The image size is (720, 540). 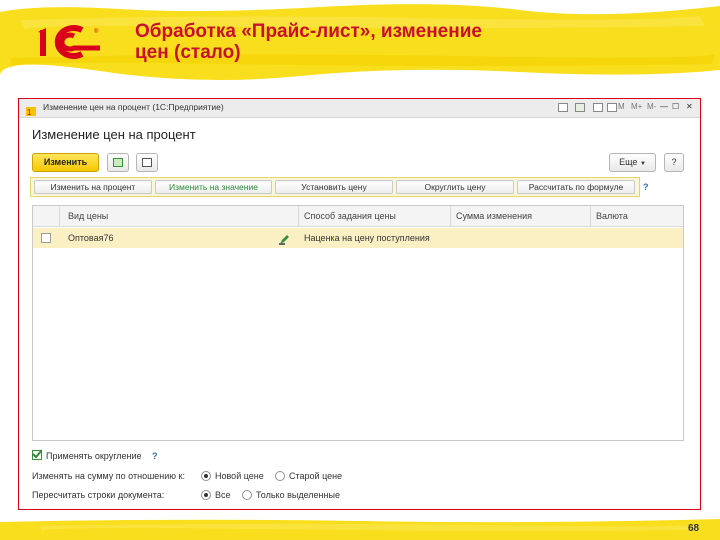 I want to click on cmd-change-value: Изменить на значение, so click(x=213, y=187).